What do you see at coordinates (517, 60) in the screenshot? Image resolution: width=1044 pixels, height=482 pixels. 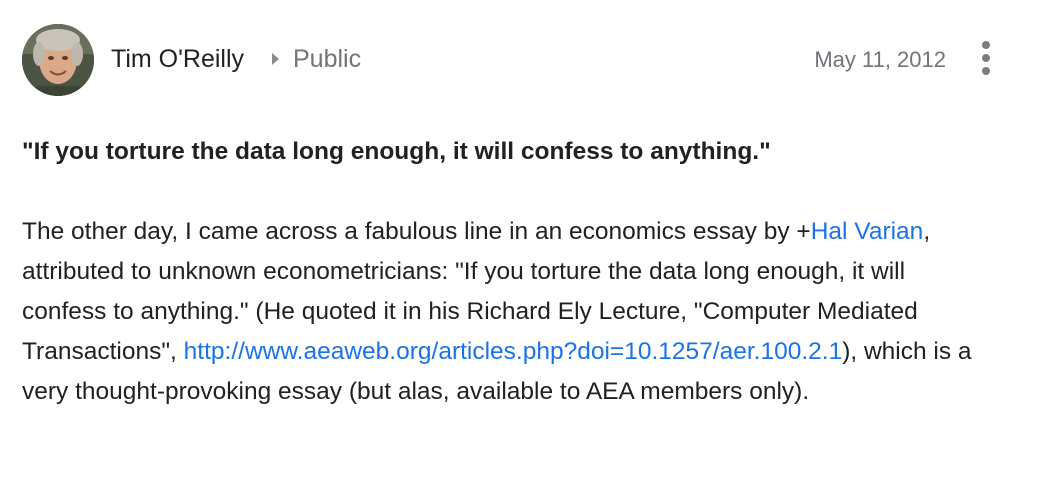 I see `post-header: Tim O'Reilly Public May 11, 2012` at bounding box center [517, 60].